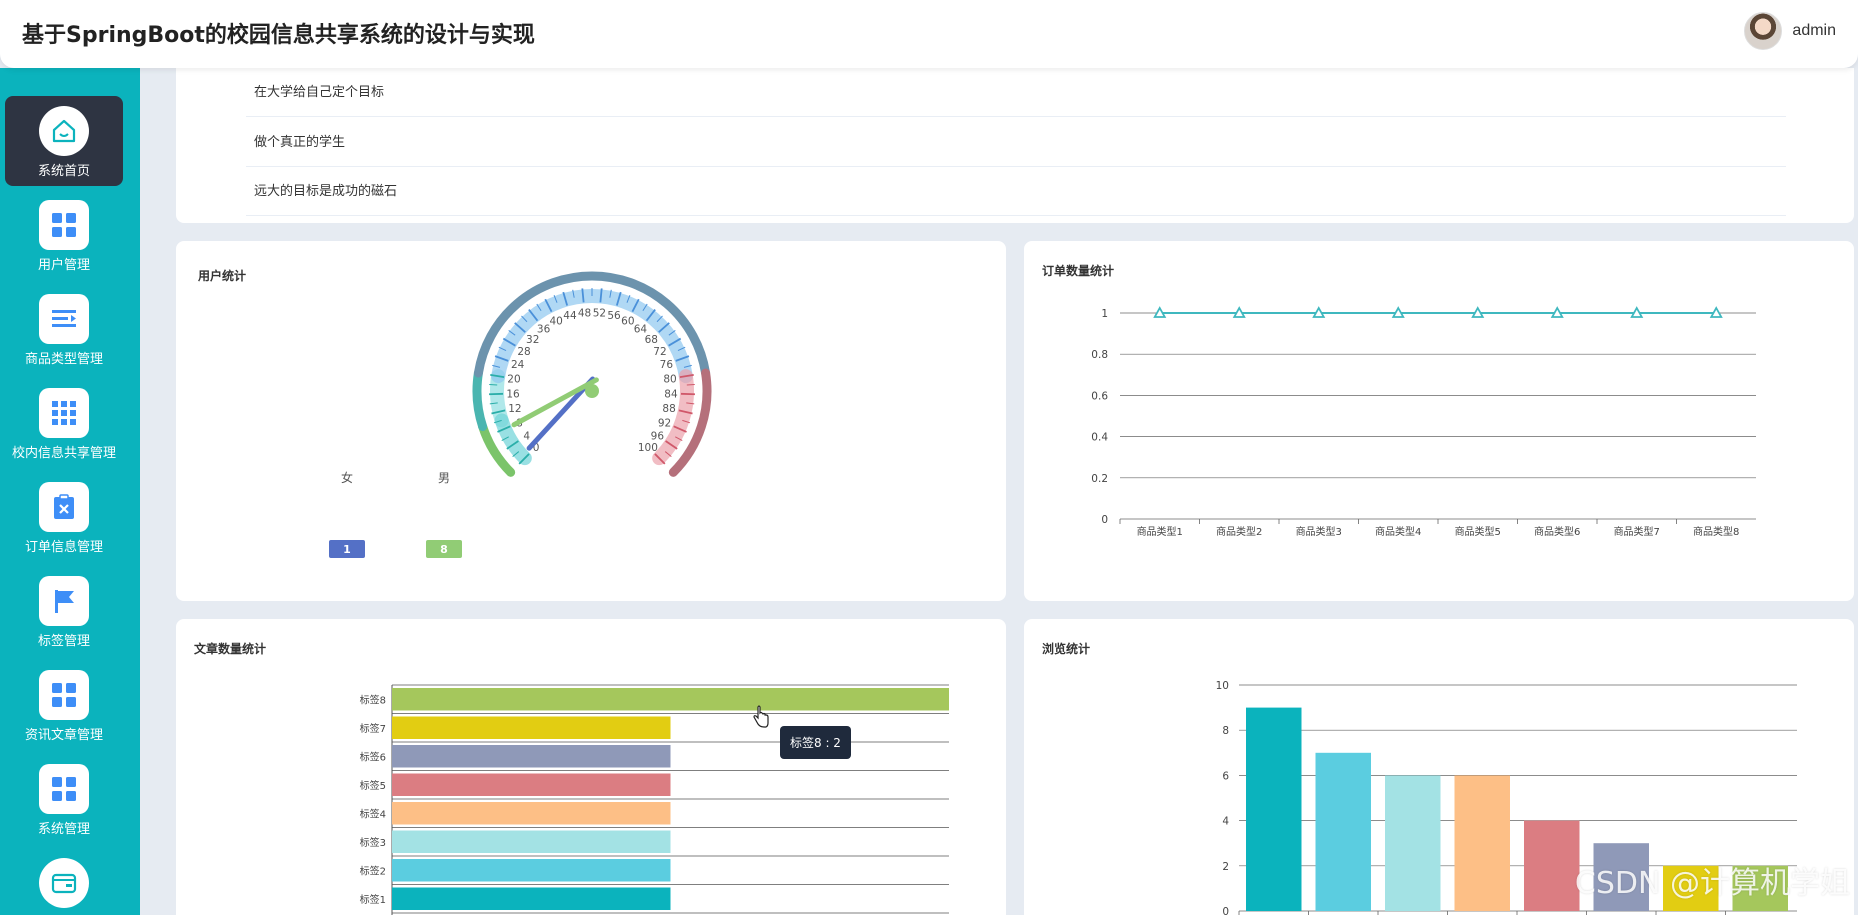 The width and height of the screenshot is (1858, 915). Describe the element at coordinates (1016, 93) in the screenshot. I see `slogan-item: 在大学给自己定个目标` at that location.